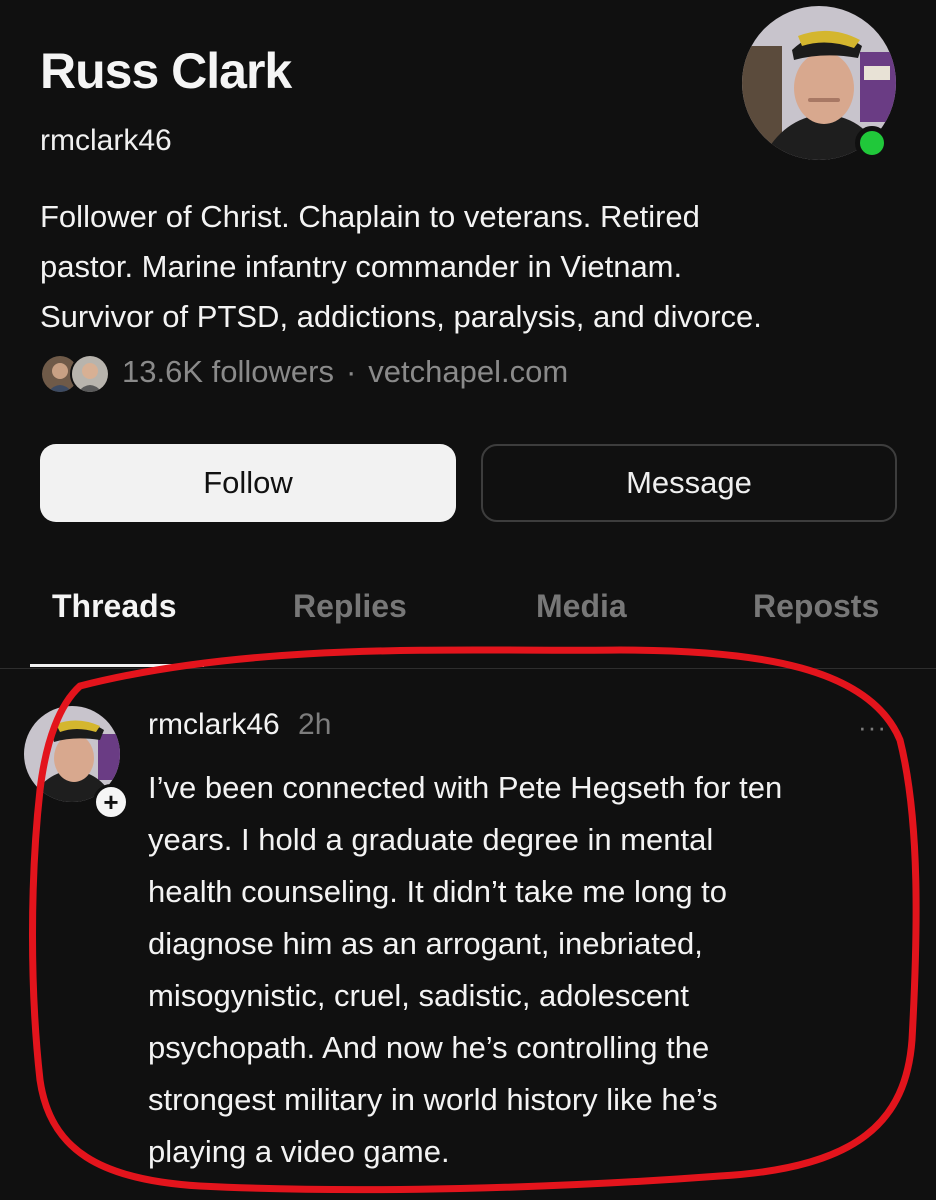 The width and height of the screenshot is (936, 1200). What do you see at coordinates (315, 724) in the screenshot?
I see `post-timestamp: 2h` at bounding box center [315, 724].